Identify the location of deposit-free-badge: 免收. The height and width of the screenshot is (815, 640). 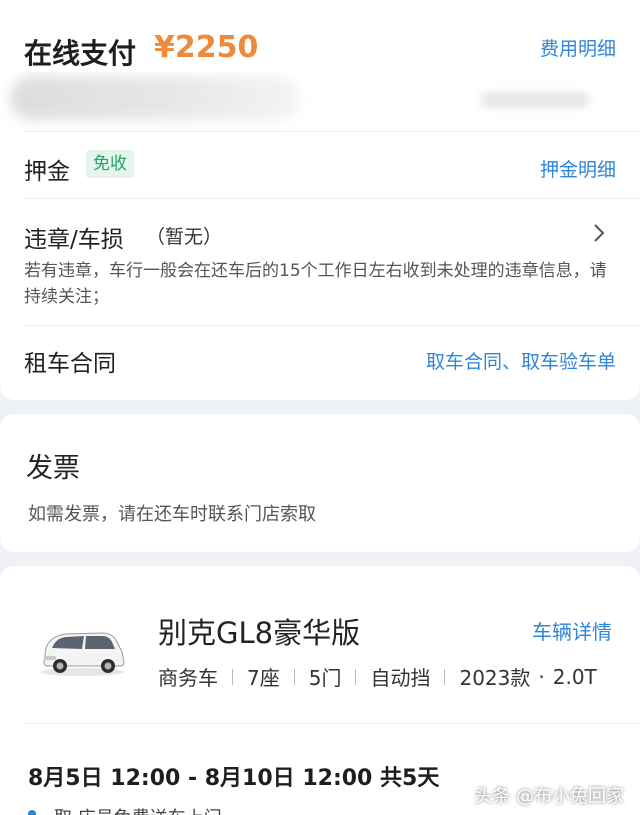
(110, 164).